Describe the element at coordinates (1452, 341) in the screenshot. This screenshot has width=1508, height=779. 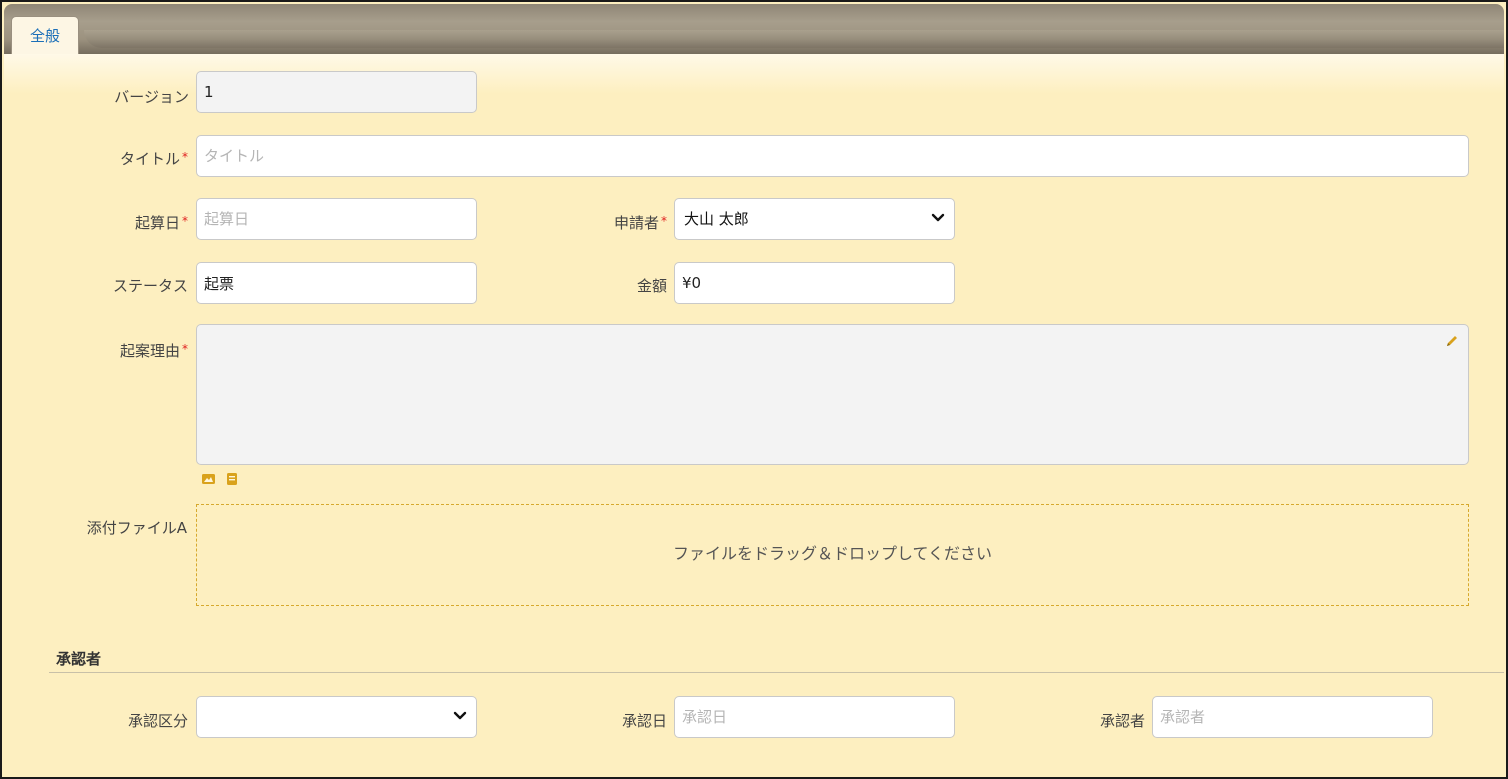
I see `pencil-icon` at that location.